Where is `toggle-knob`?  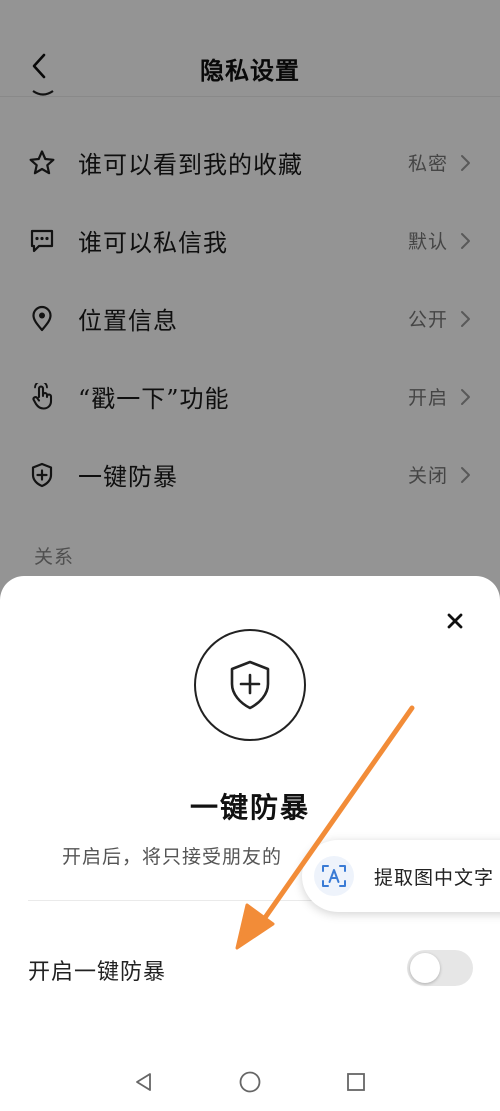
toggle-knob is located at coordinates (425, 968).